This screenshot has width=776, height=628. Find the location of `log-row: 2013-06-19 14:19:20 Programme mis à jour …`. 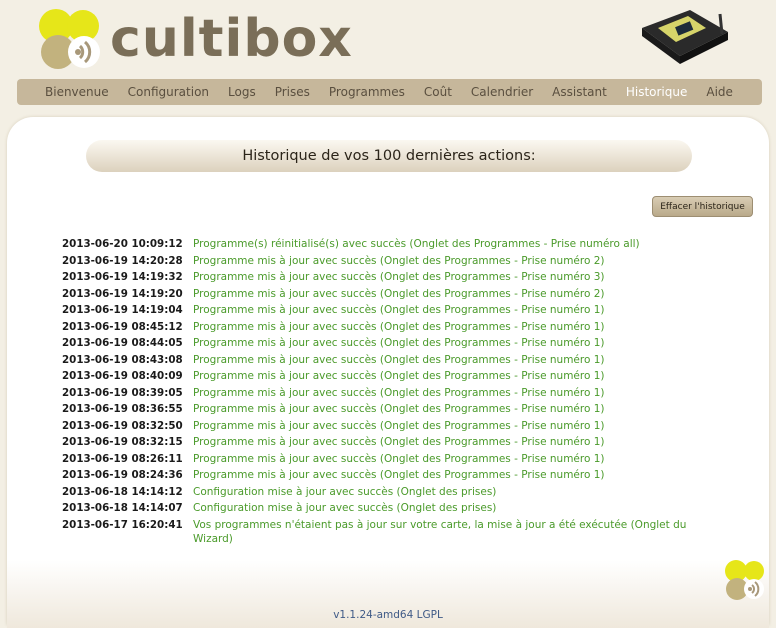

log-row: 2013-06-19 14:19:20 Programme mis à jour … is located at coordinates (387, 294).